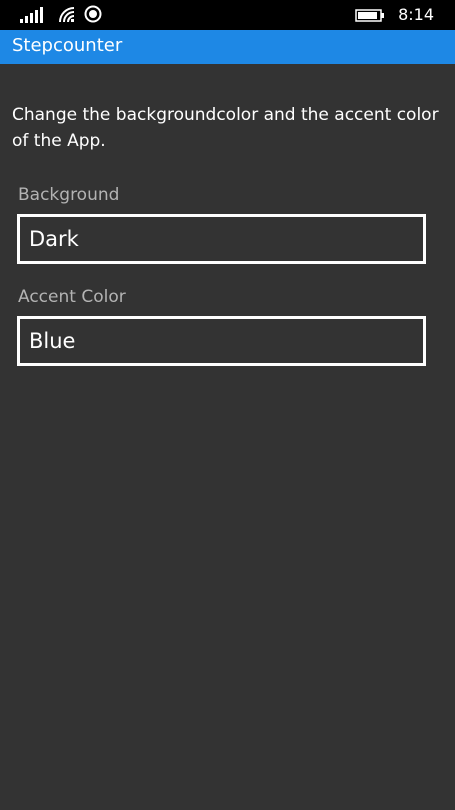  I want to click on signal-icon, so click(31, 15).